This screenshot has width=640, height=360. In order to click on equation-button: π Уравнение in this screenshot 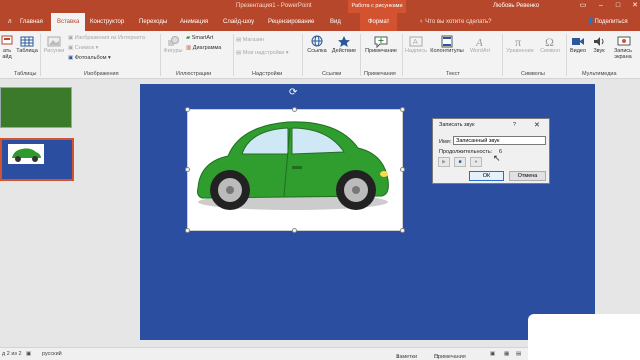, I will do `click(520, 44)`.